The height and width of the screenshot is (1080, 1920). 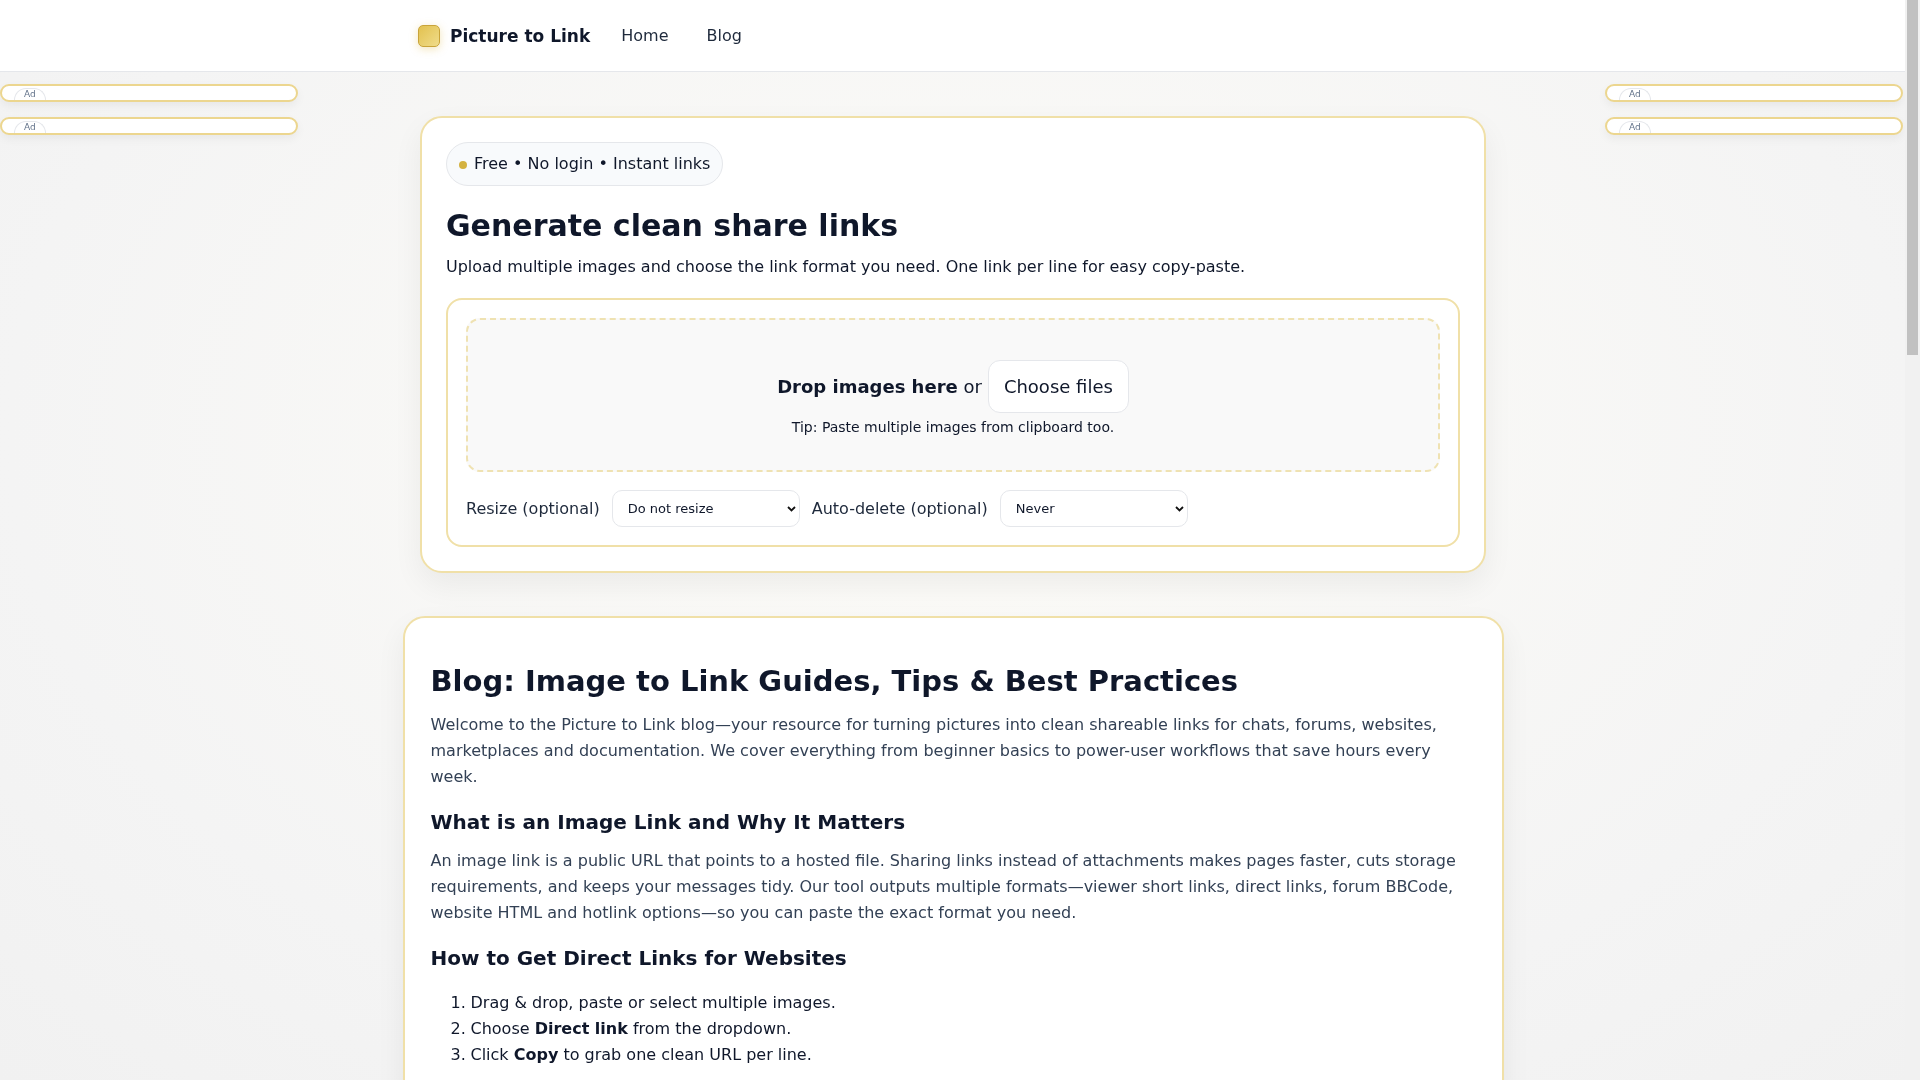 I want to click on brand-link: Picture to Link, so click(x=520, y=35).